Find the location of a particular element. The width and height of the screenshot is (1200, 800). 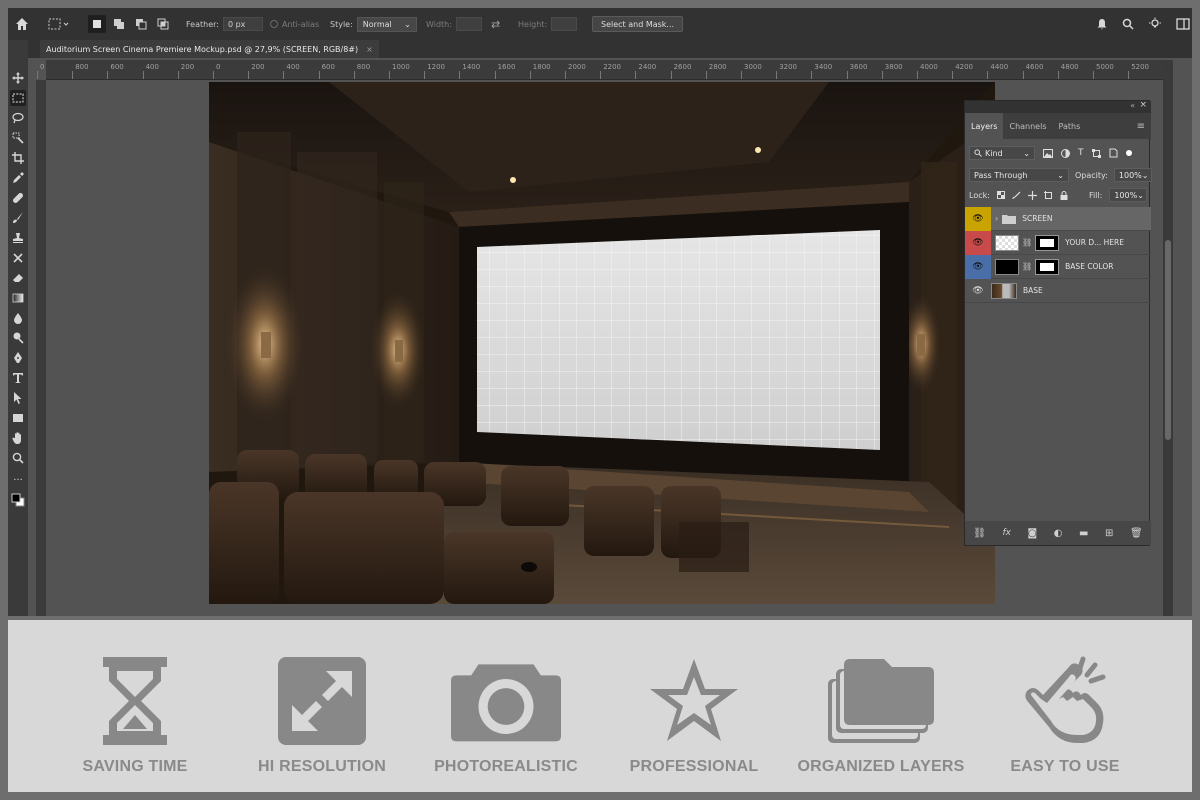

intersect-selection-button is located at coordinates (163, 24).